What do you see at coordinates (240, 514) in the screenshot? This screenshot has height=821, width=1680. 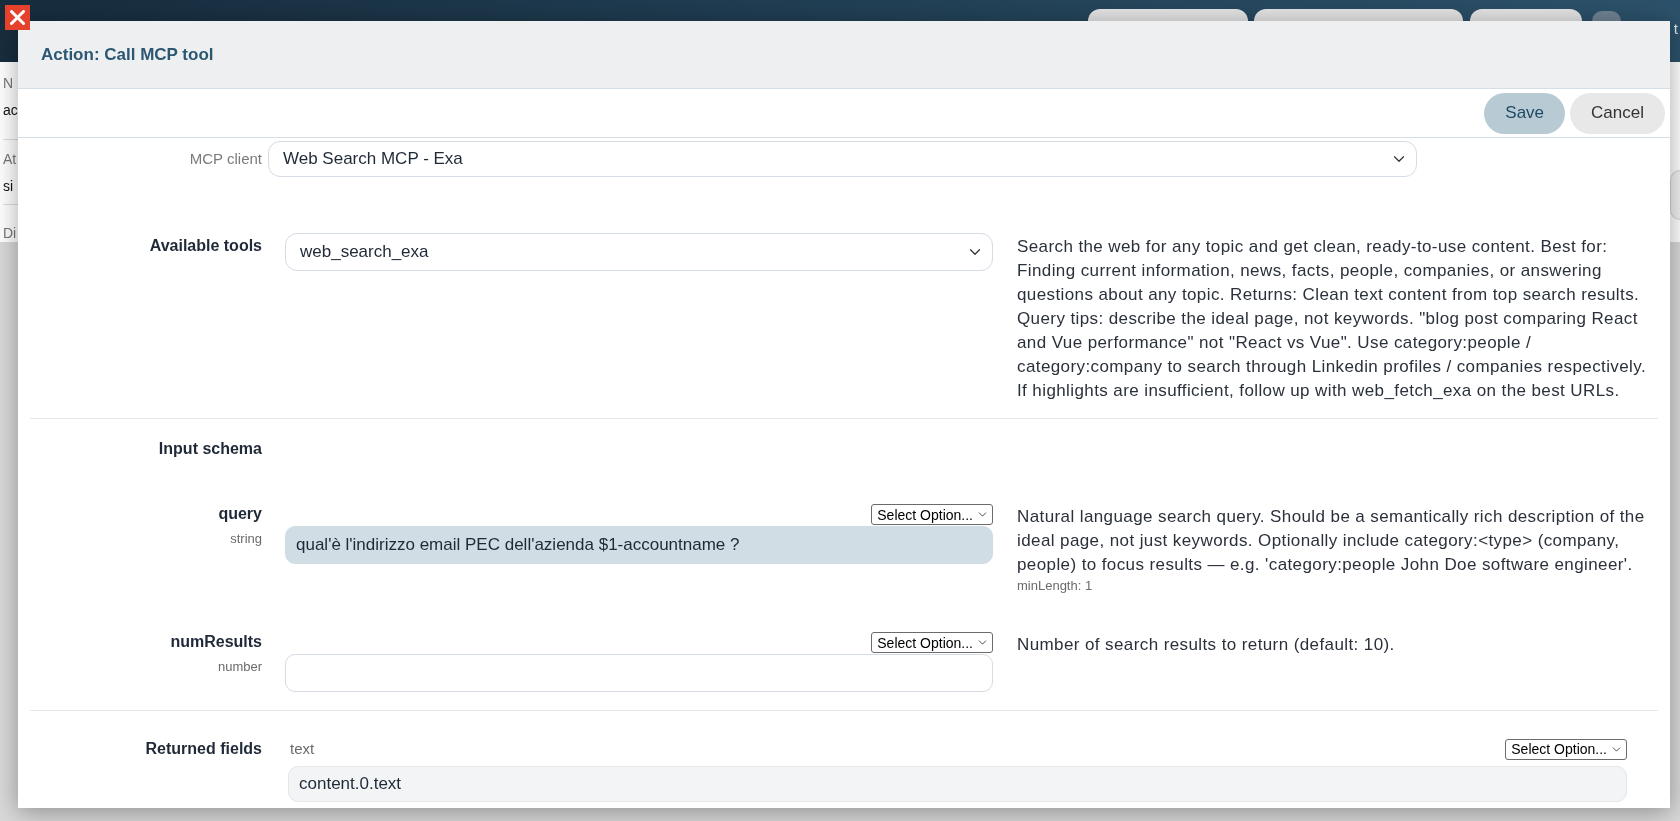 I see `param-name: query` at bounding box center [240, 514].